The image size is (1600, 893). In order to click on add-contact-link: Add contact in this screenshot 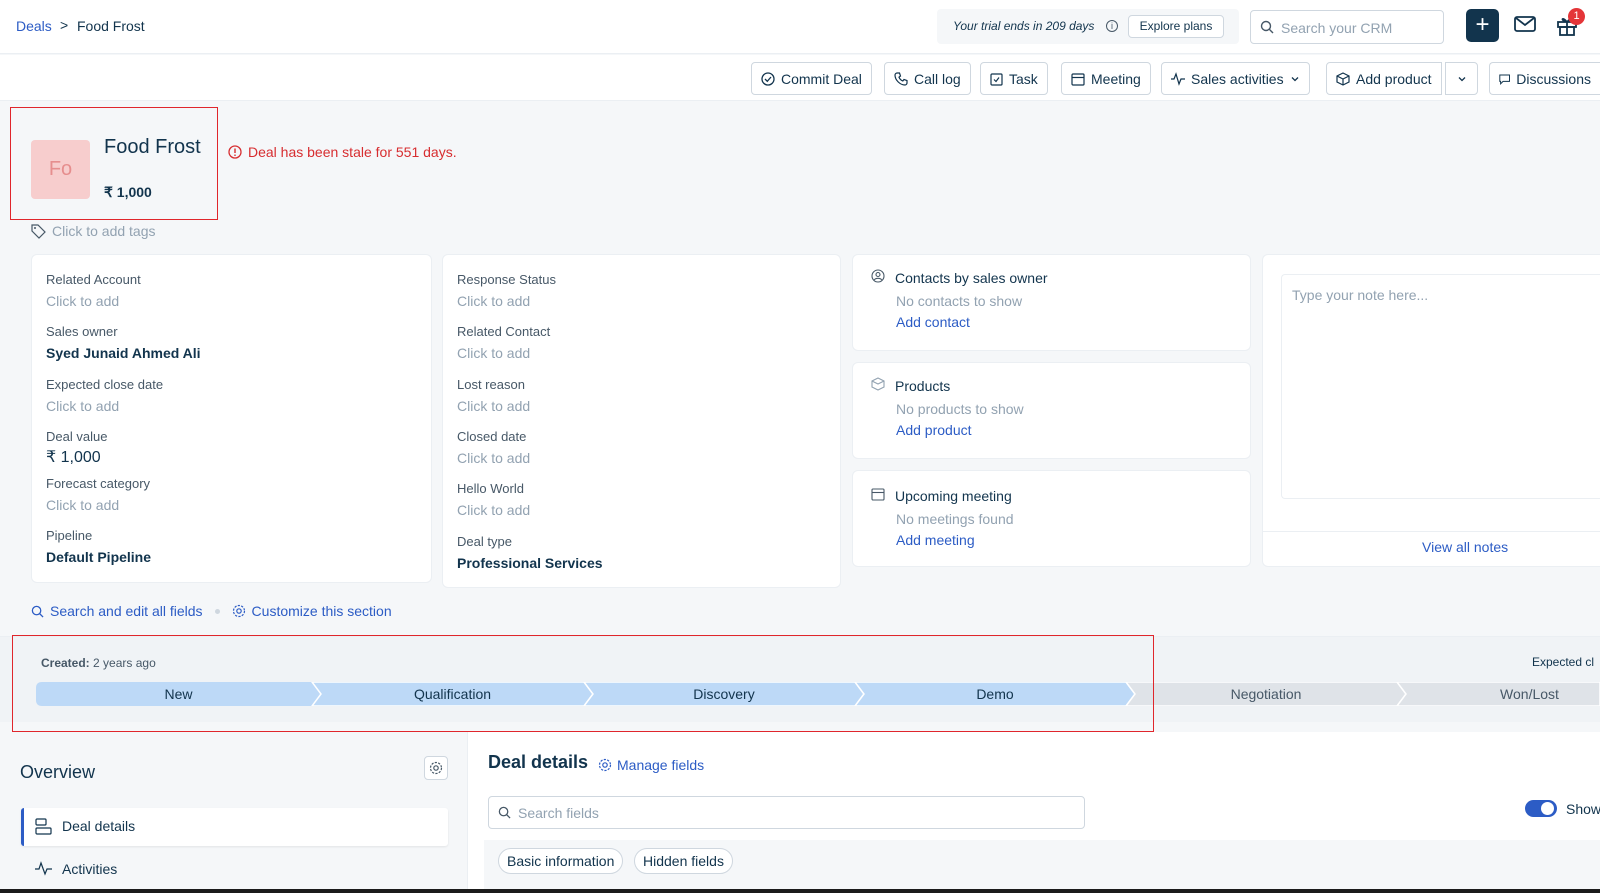, I will do `click(933, 322)`.